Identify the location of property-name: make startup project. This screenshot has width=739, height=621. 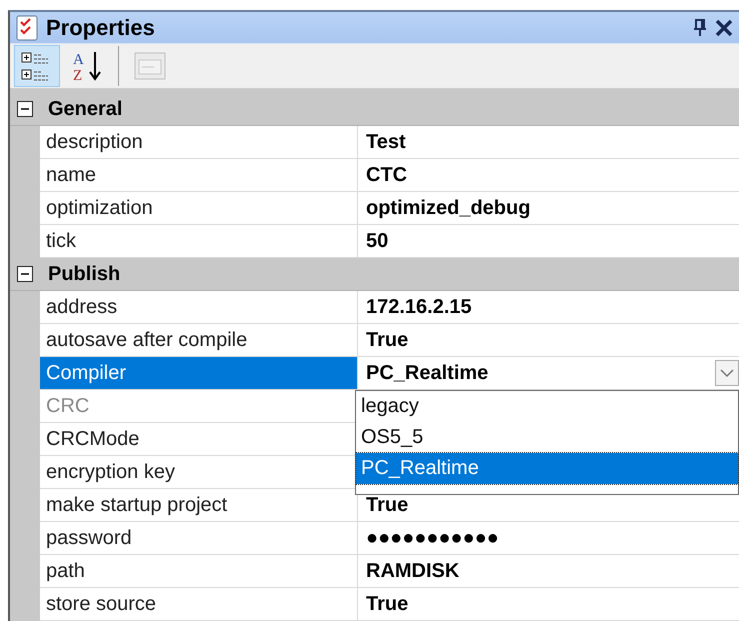
(199, 505).